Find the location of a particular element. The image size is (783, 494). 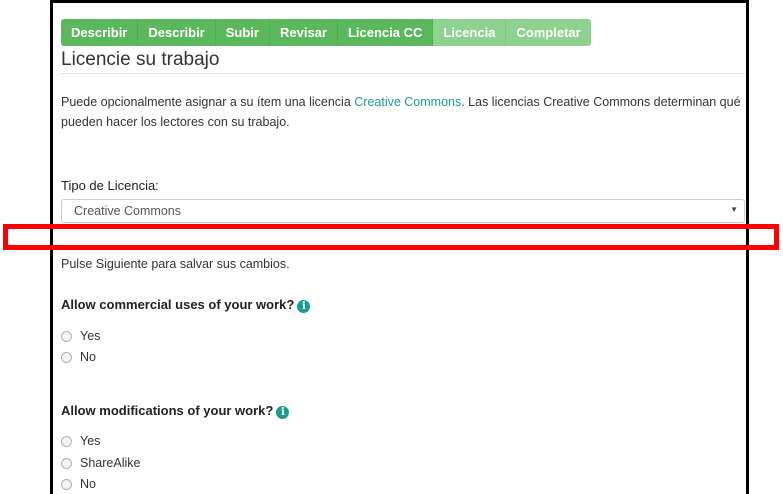

commercial-use-question: Allow commercial uses of your work? i is located at coordinates (186, 305).